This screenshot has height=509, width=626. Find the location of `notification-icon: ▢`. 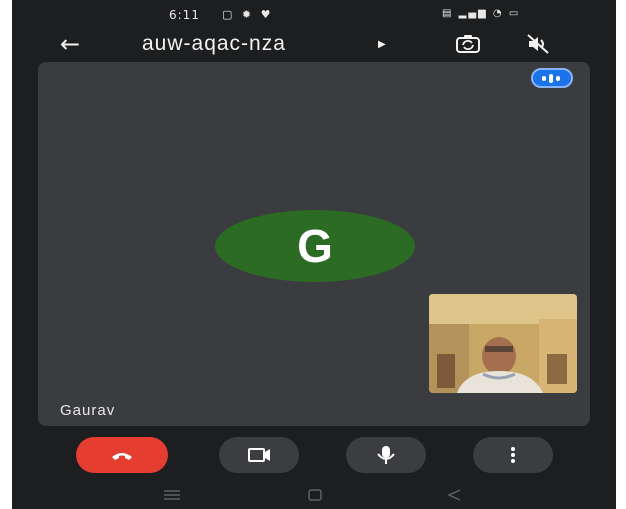

notification-icon: ▢ is located at coordinates (229, 14).